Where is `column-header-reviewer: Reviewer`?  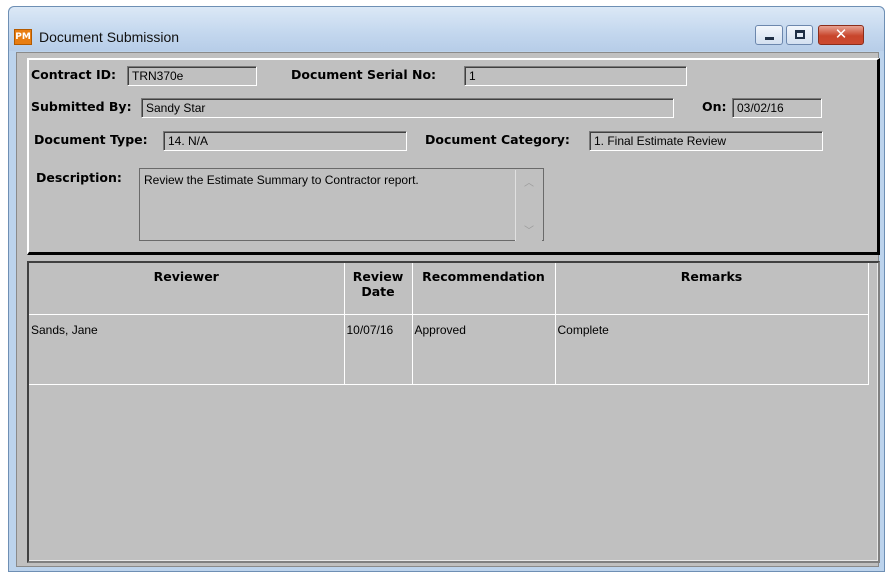 column-header-reviewer: Reviewer is located at coordinates (187, 289).